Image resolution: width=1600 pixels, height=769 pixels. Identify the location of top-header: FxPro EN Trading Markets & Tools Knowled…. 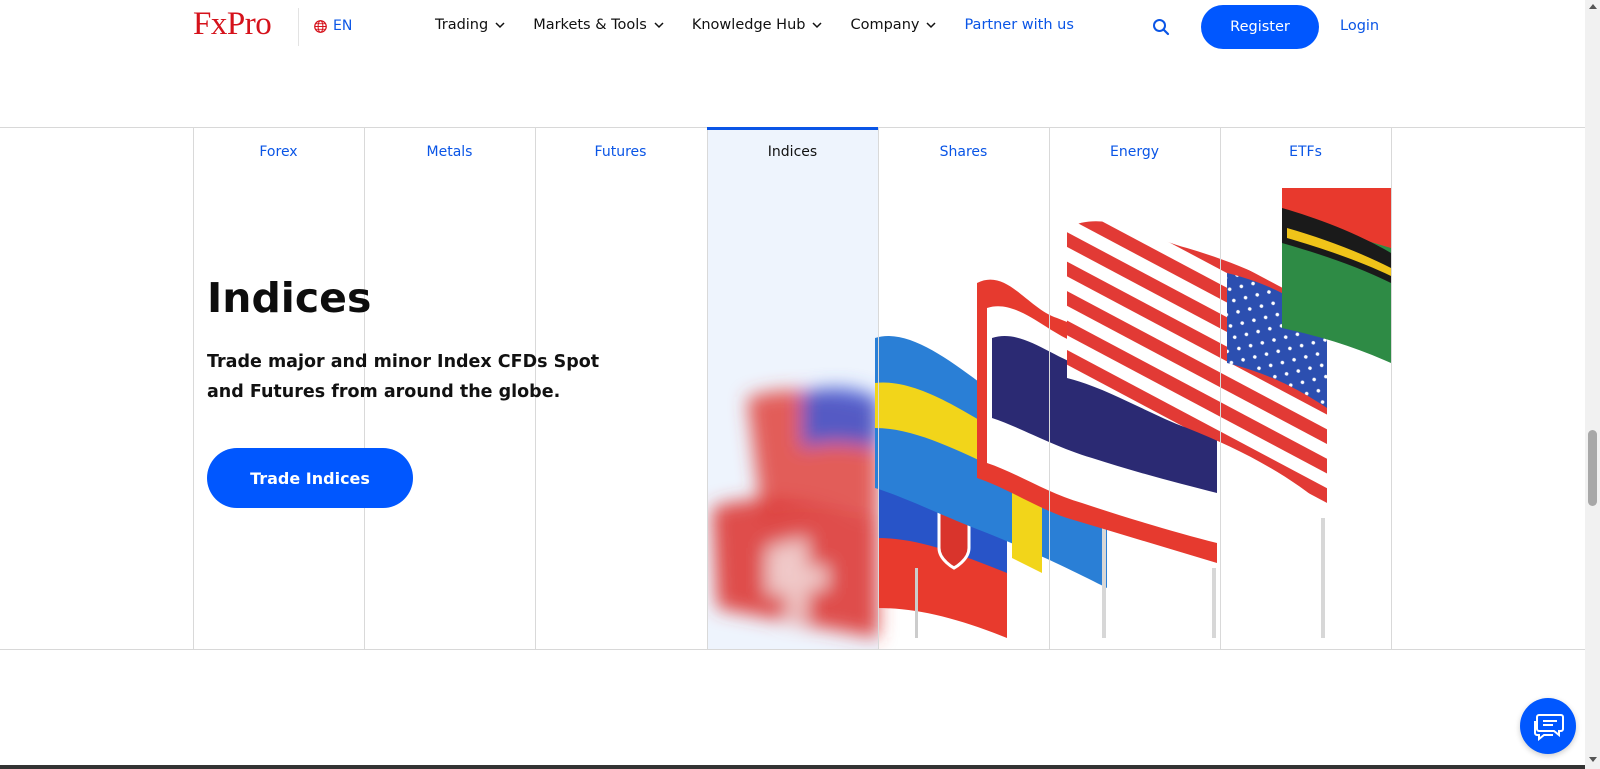
(792, 27).